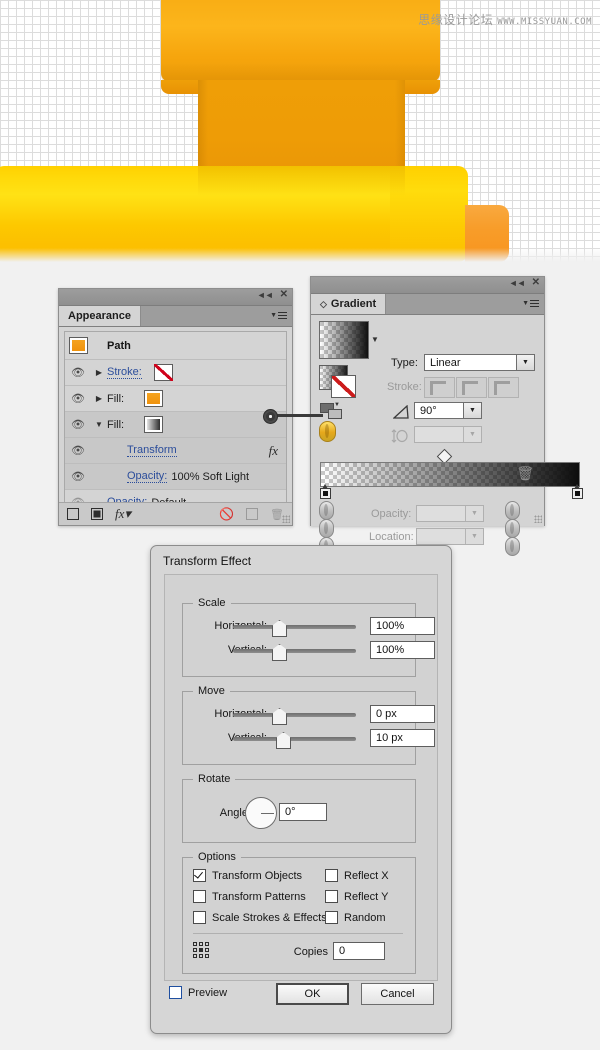 The width and height of the screenshot is (600, 1050). What do you see at coordinates (439, 387) in the screenshot?
I see `stroke-gradient-within-icon` at bounding box center [439, 387].